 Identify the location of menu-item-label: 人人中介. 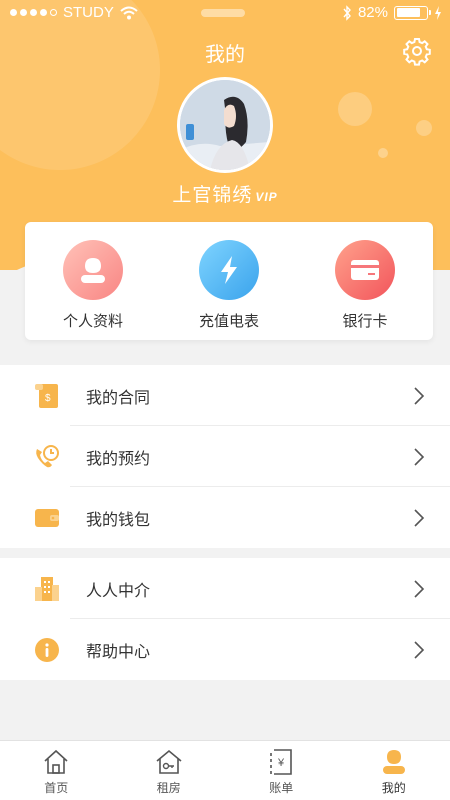
(118, 591).